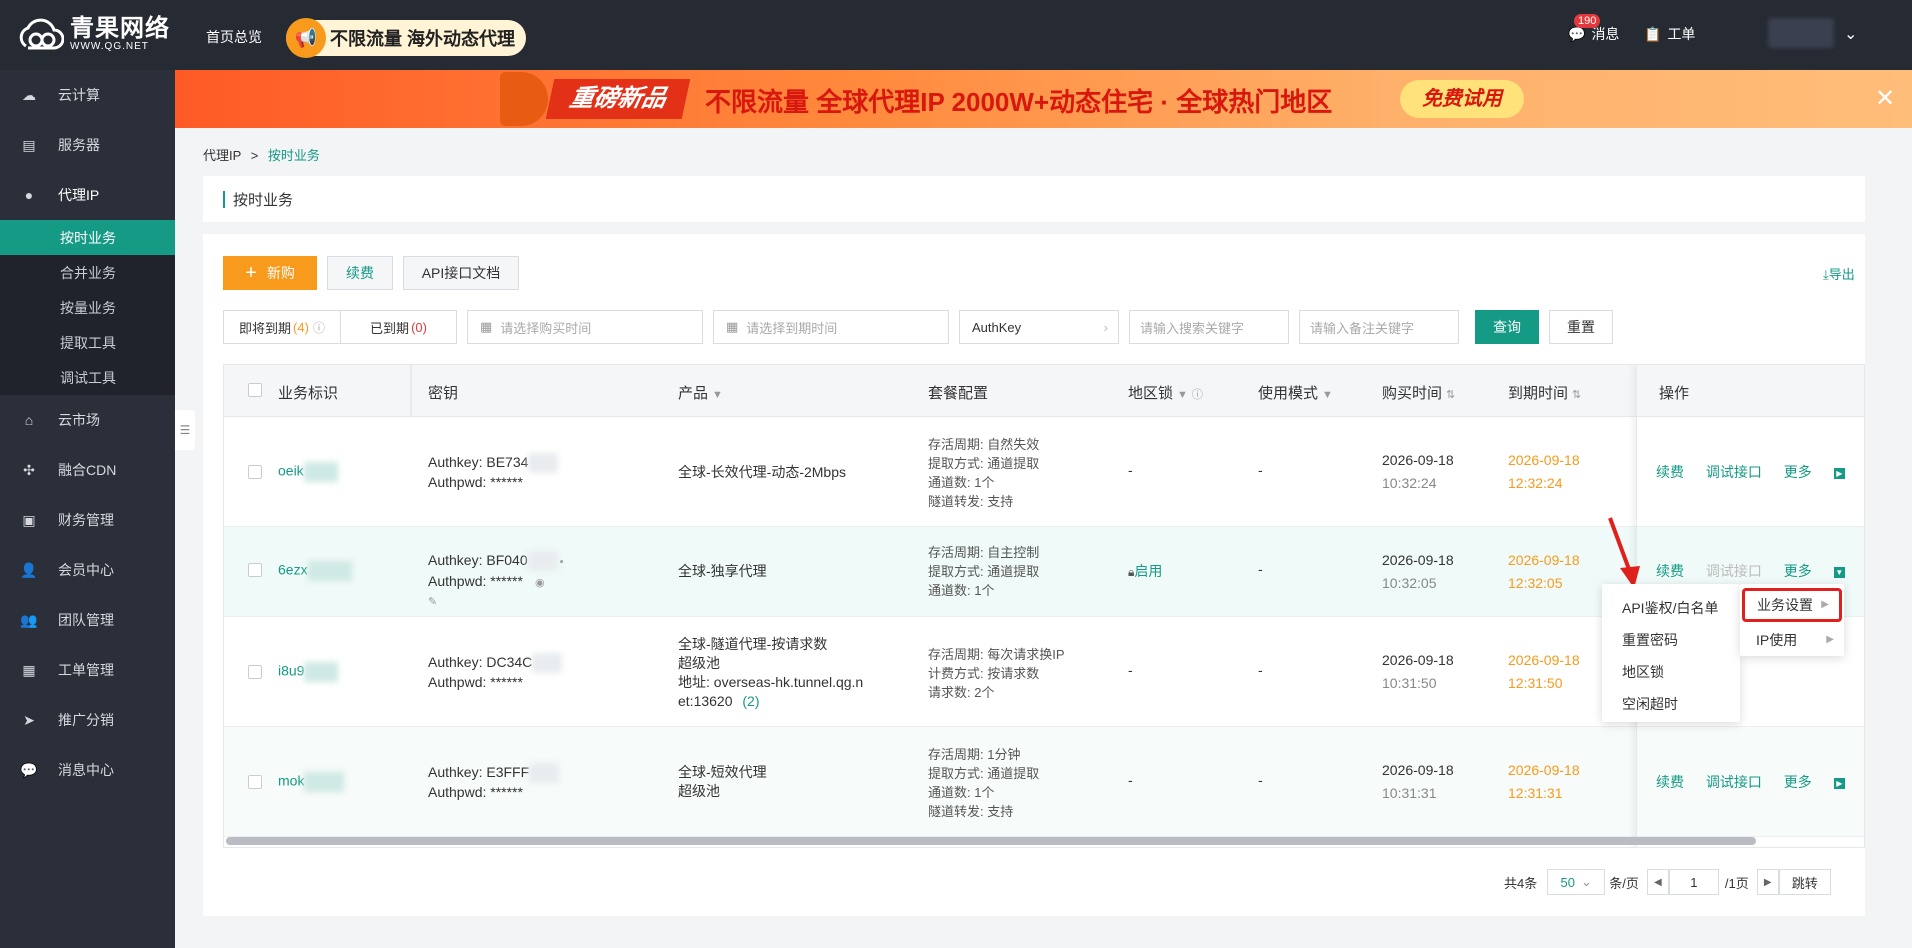 The image size is (1912, 948). Describe the element at coordinates (750, 701) in the screenshot. I see `tunnel-count-link: (2)` at that location.